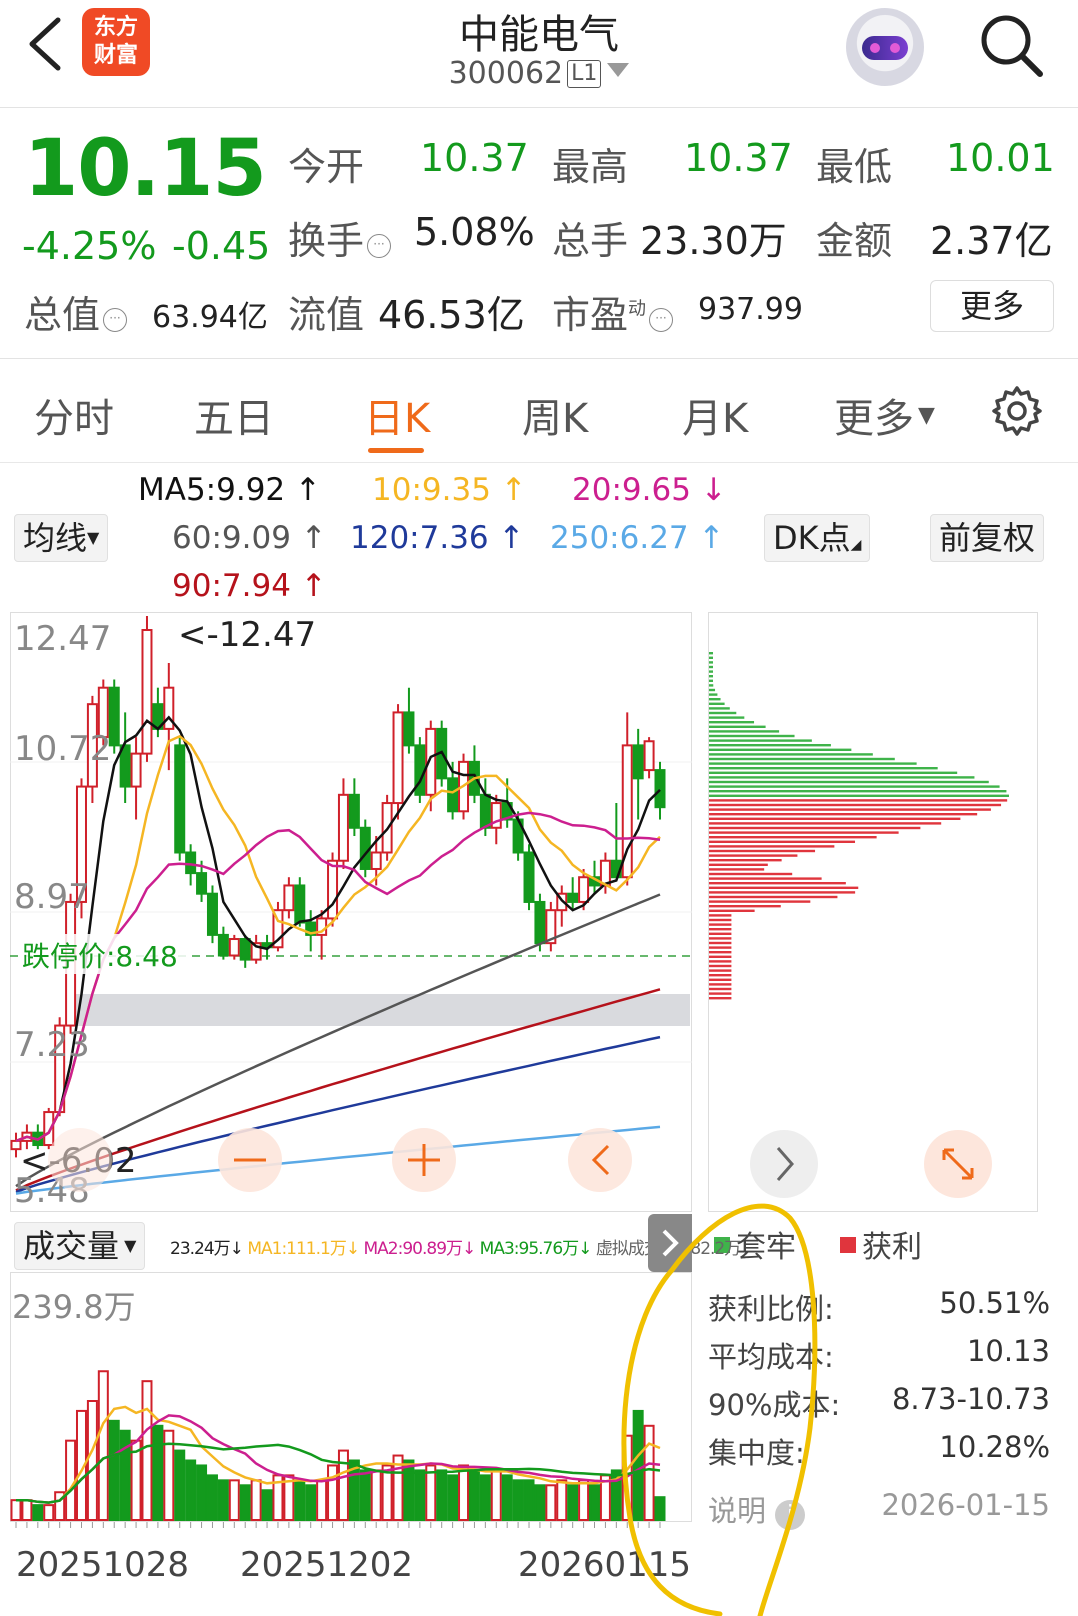 The image size is (1078, 1616). What do you see at coordinates (992, 306) in the screenshot?
I see `more-button: 更多` at bounding box center [992, 306].